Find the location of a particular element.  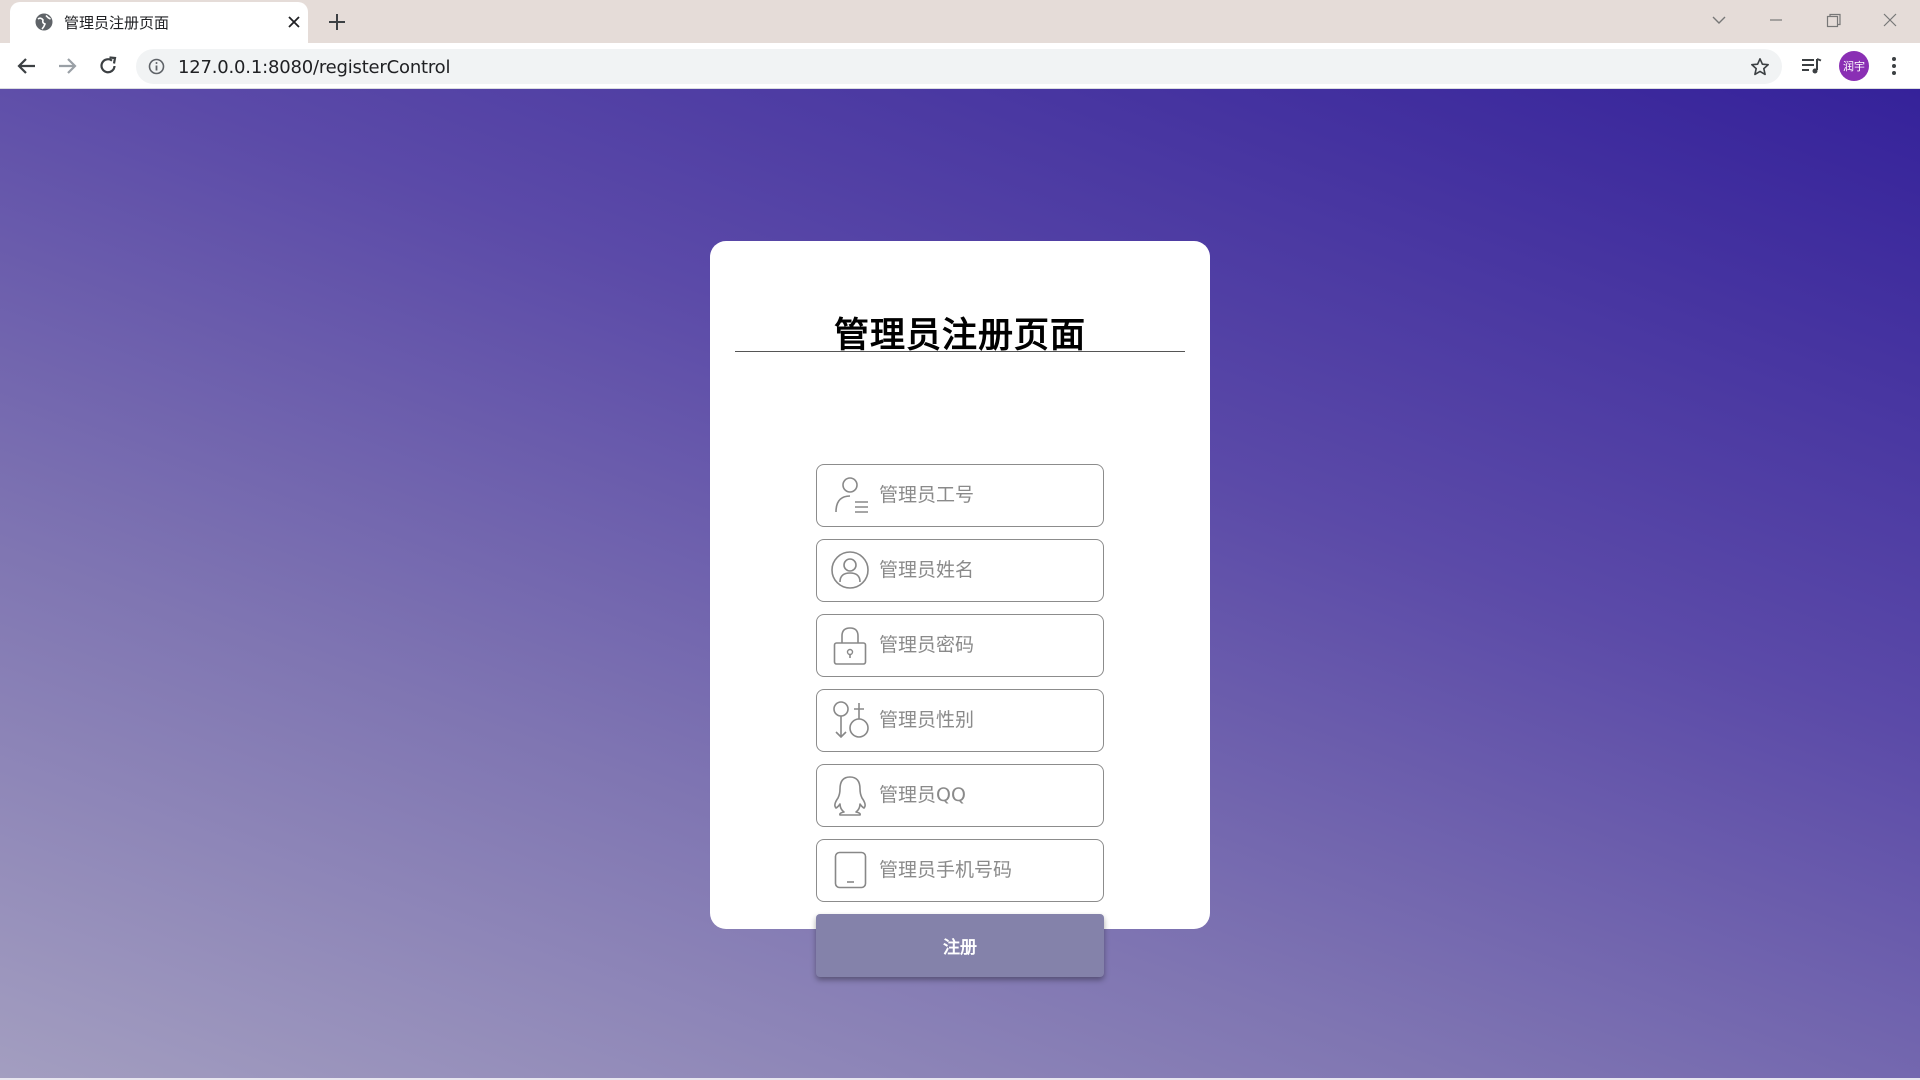

admin-name-input is located at coordinates (986, 570).